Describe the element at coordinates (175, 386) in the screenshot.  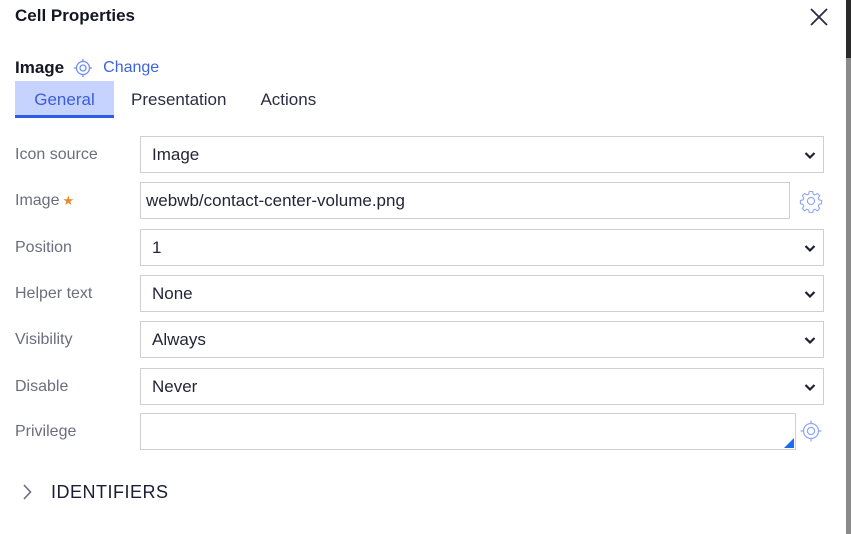
I see `disable-value: Never` at that location.